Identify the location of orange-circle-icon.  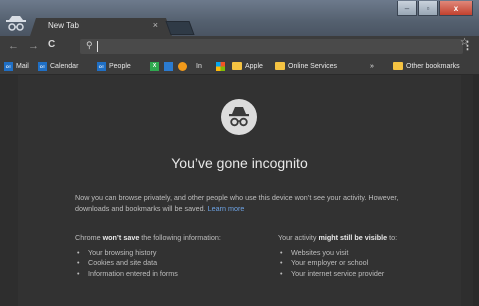
(182, 66).